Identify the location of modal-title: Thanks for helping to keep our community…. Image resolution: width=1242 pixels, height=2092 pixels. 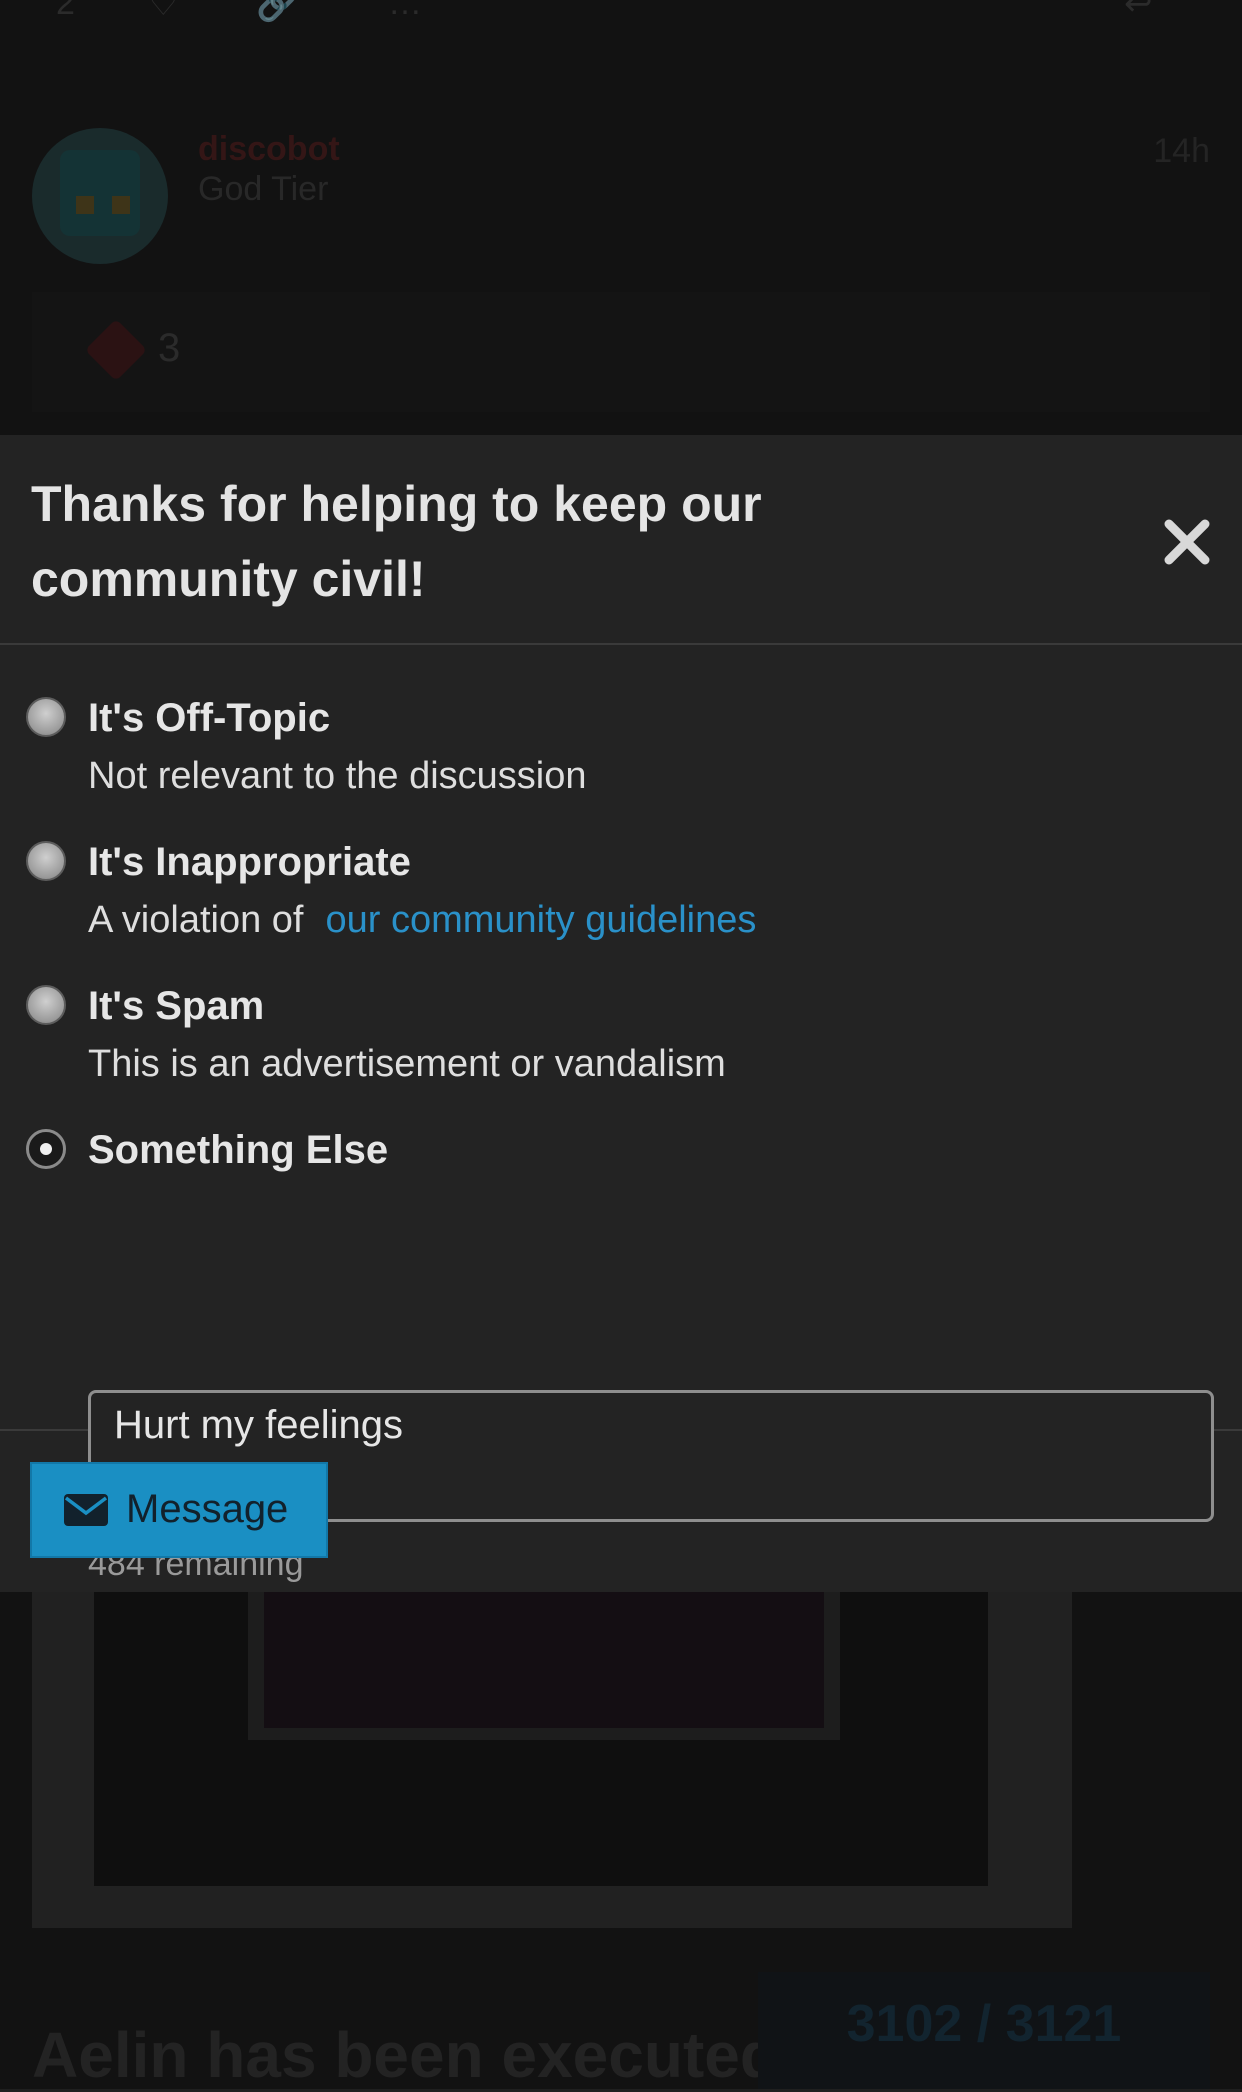
(396, 541).